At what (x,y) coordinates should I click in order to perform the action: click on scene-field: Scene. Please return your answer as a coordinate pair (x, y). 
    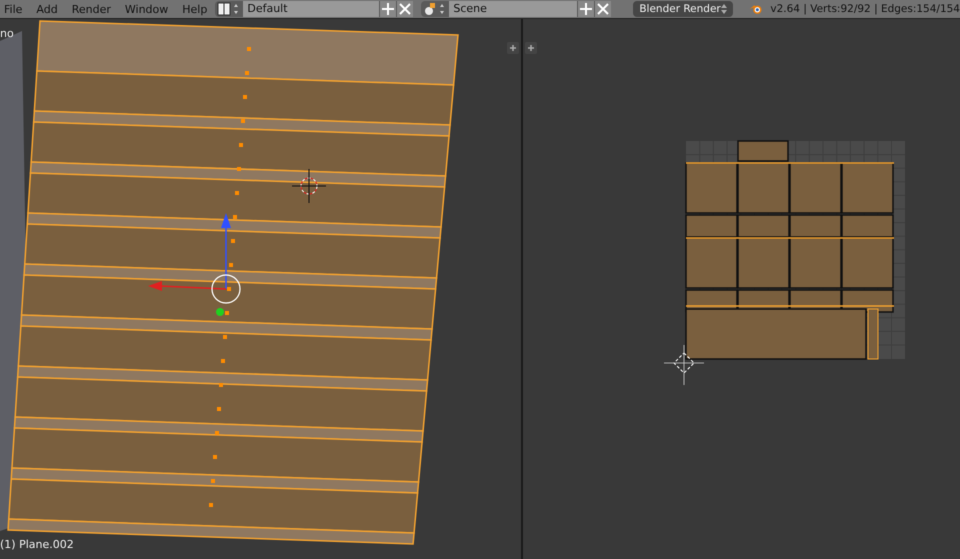
    Looking at the image, I should click on (513, 9).